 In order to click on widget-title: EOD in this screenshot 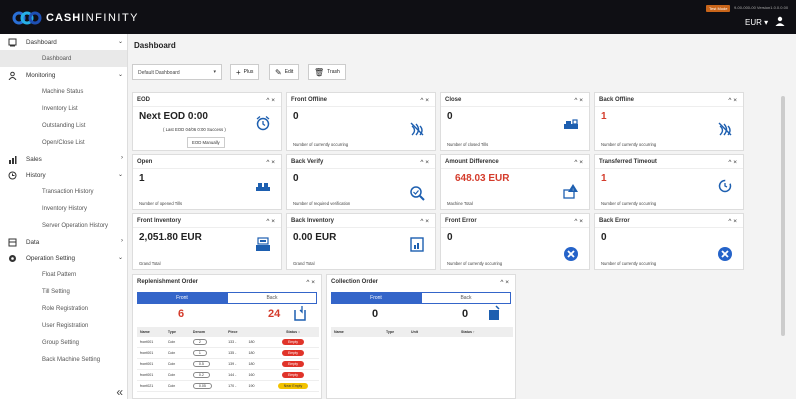, I will do `click(144, 100)`.